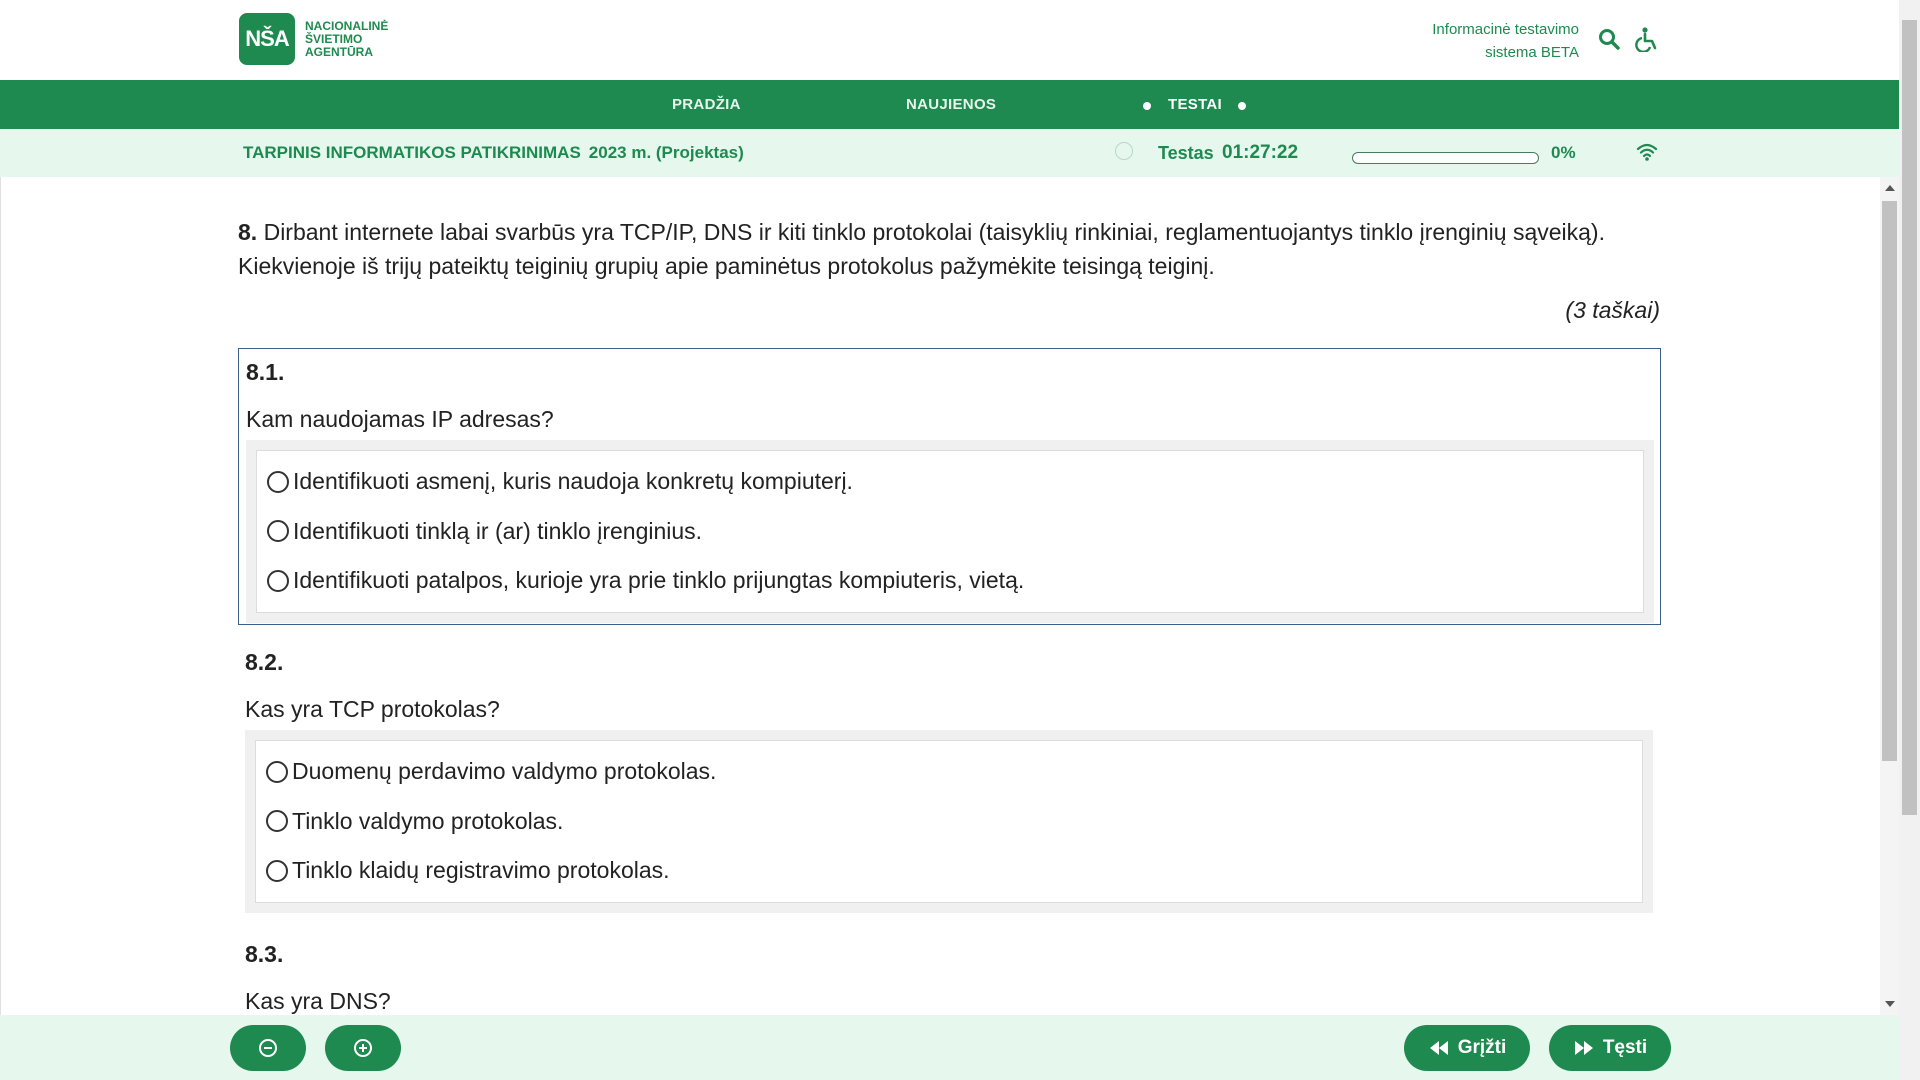 This screenshot has width=1920, height=1080. What do you see at coordinates (1260, 152) in the screenshot?
I see `timer: 01:27:22` at bounding box center [1260, 152].